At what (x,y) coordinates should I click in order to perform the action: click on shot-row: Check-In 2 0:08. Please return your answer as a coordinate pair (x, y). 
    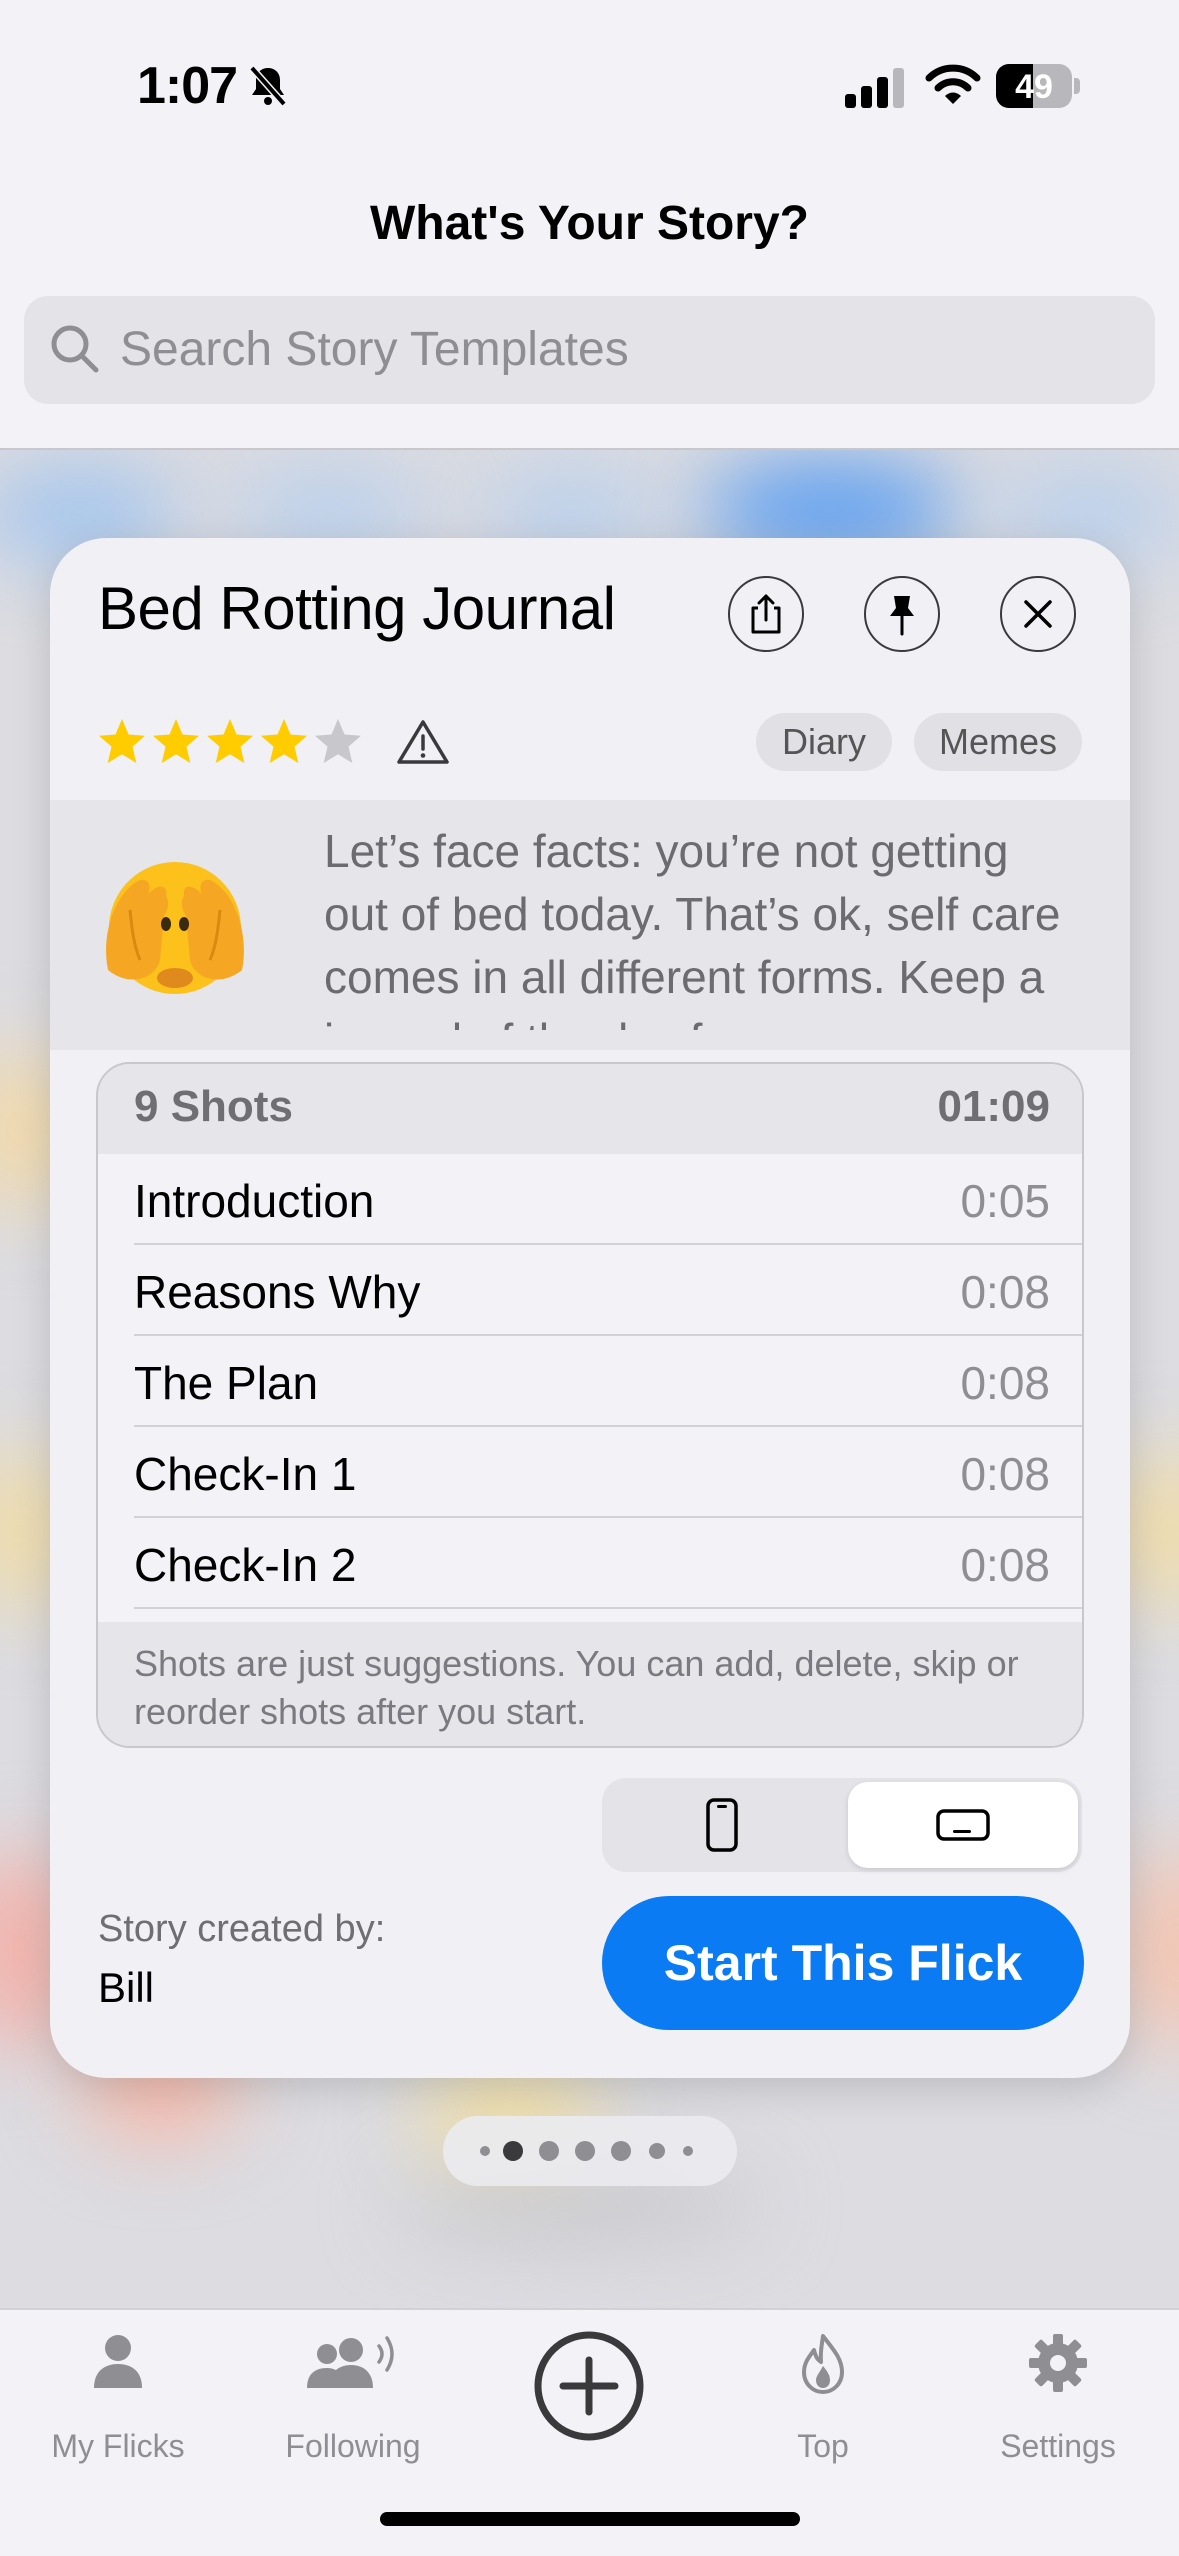
    Looking at the image, I should click on (590, 1563).